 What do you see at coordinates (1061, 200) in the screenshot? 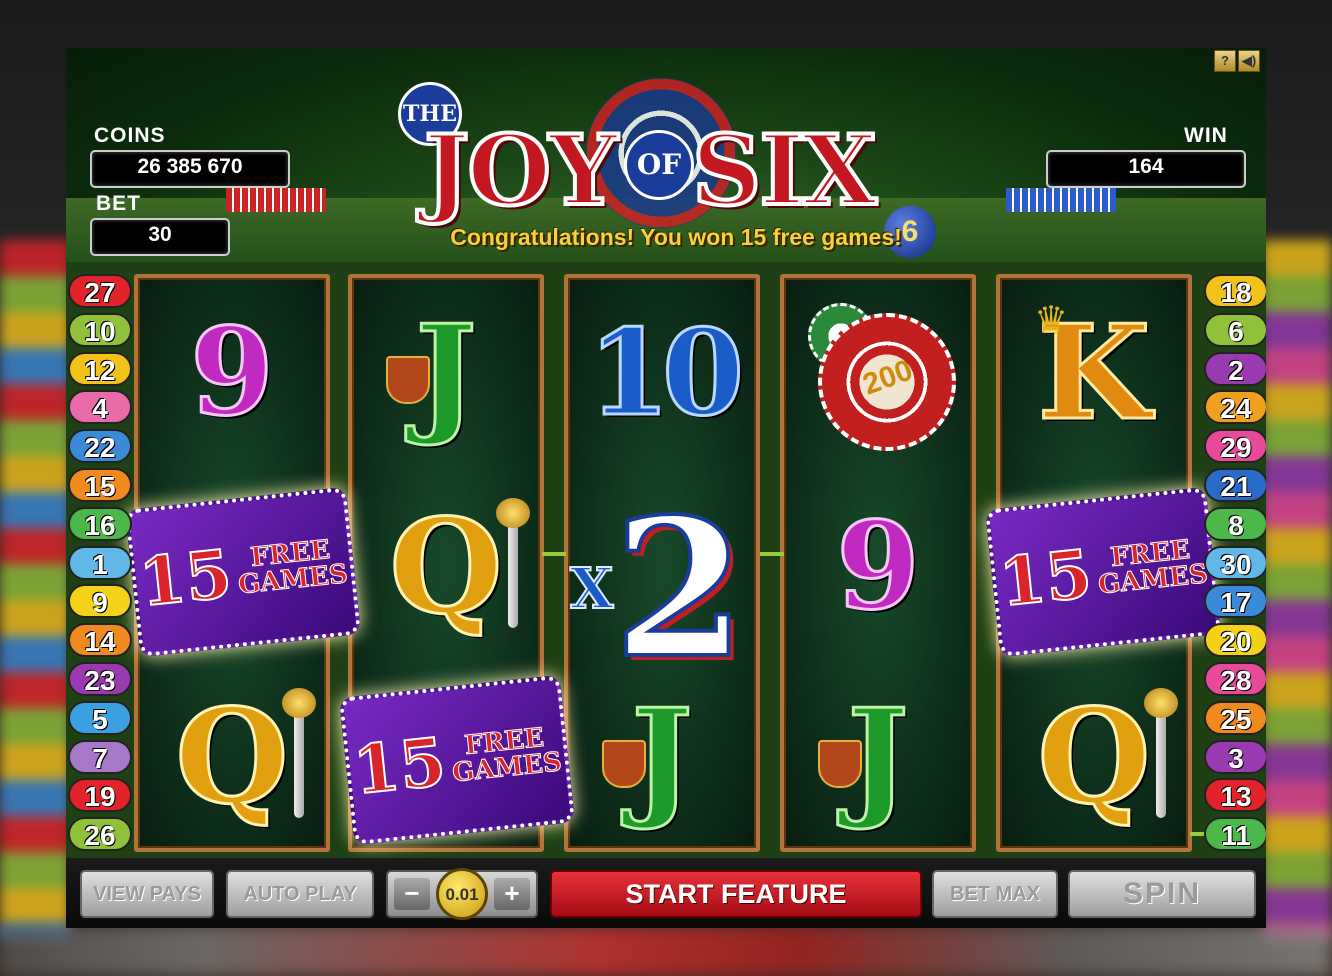
I see `blue-chip-stack` at bounding box center [1061, 200].